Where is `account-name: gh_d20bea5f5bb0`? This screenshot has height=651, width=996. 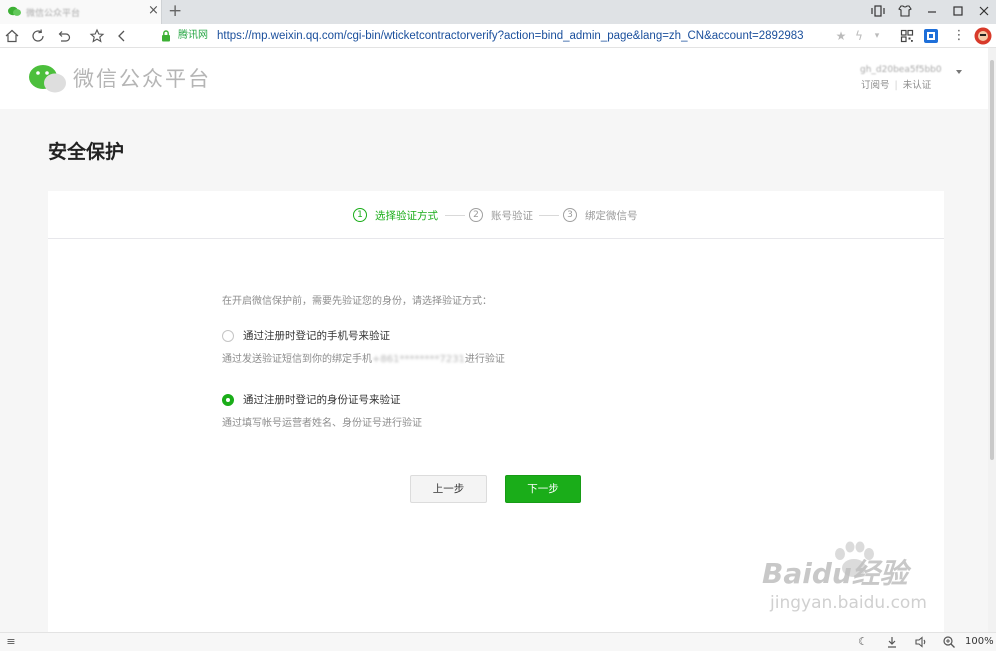 account-name: gh_d20bea5f5bb0 is located at coordinates (901, 70).